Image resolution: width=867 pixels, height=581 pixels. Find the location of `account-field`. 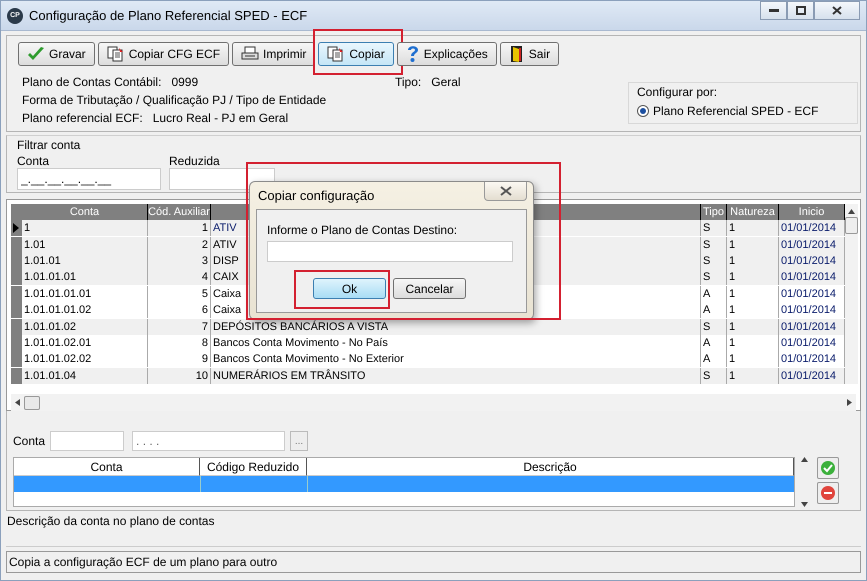

account-field is located at coordinates (87, 441).